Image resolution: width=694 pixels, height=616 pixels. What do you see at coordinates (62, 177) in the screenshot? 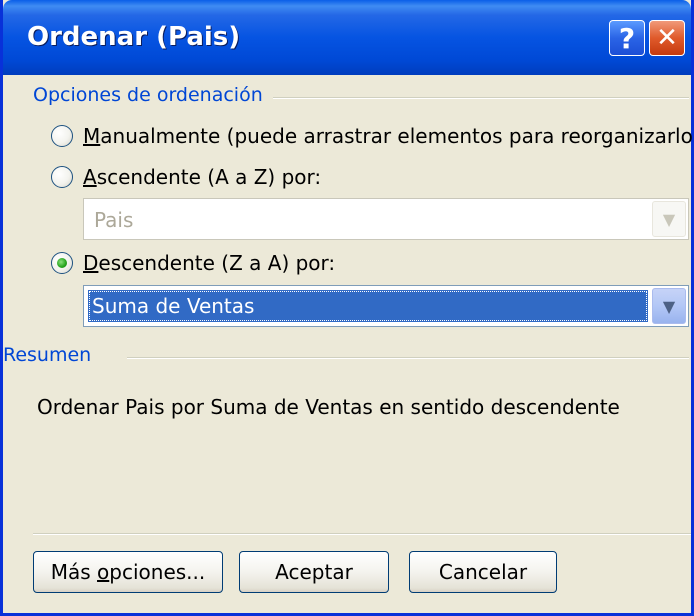
I see `radio-ascending` at bounding box center [62, 177].